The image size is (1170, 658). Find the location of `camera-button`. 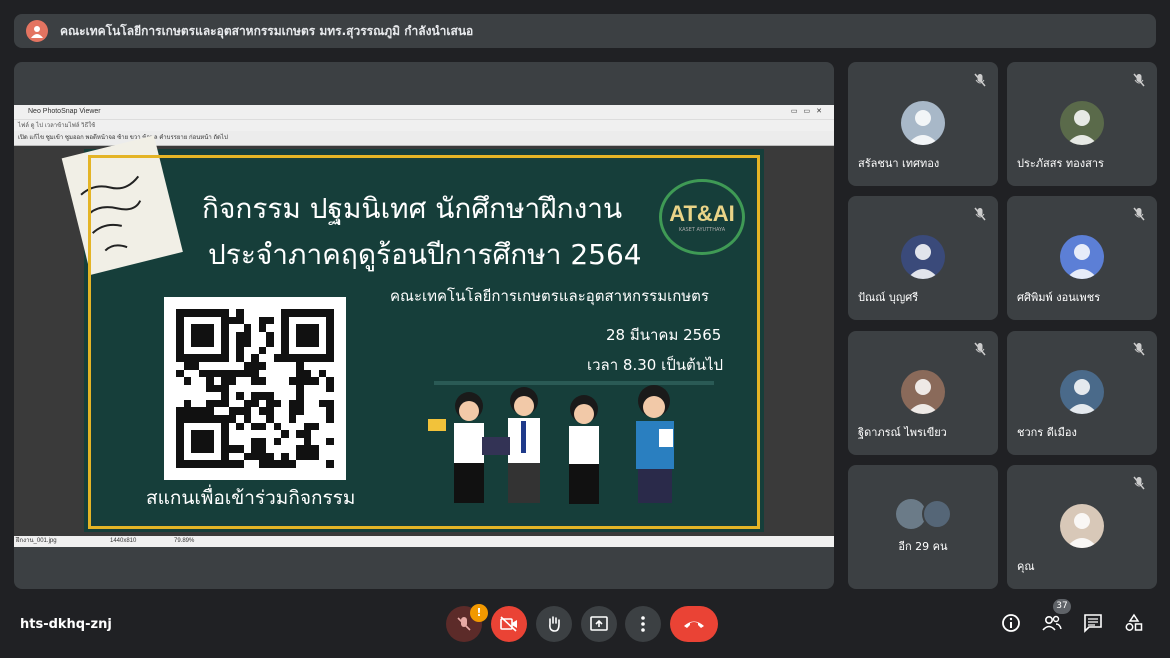

camera-button is located at coordinates (509, 624).